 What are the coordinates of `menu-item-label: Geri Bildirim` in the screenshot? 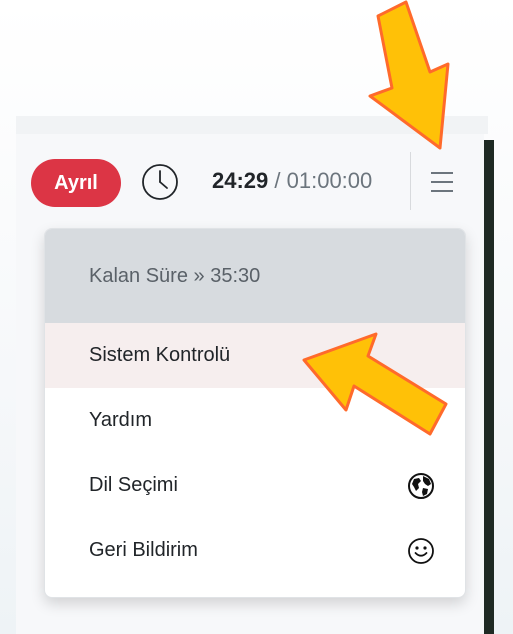 It's located at (143, 550).